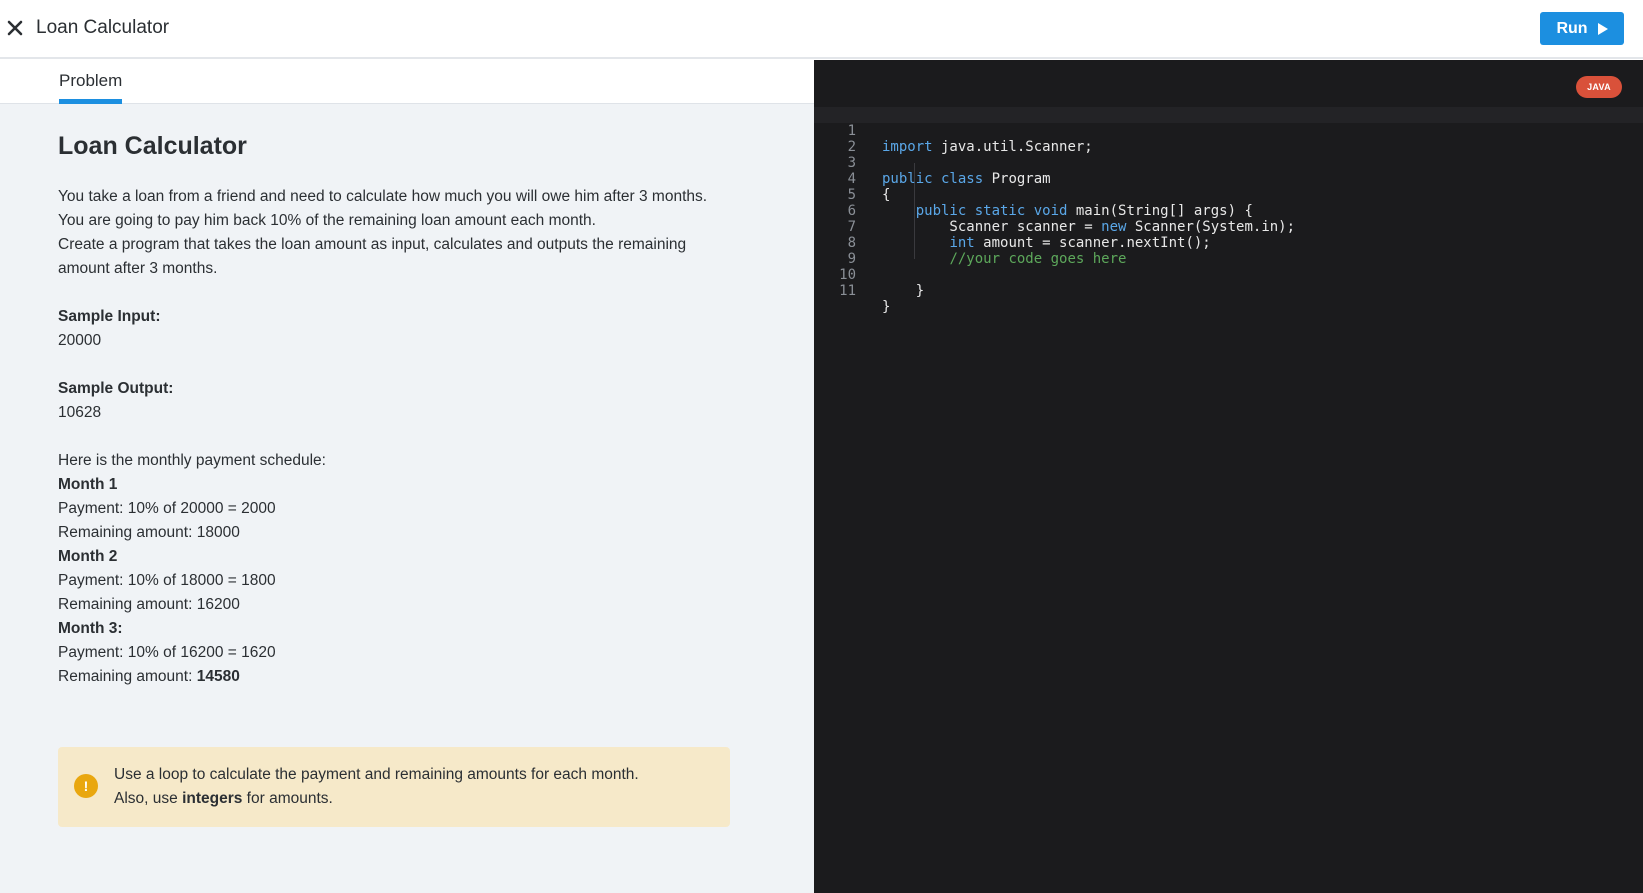 The image size is (1643, 893). I want to click on code-line: 4 {, so click(1228, 179).